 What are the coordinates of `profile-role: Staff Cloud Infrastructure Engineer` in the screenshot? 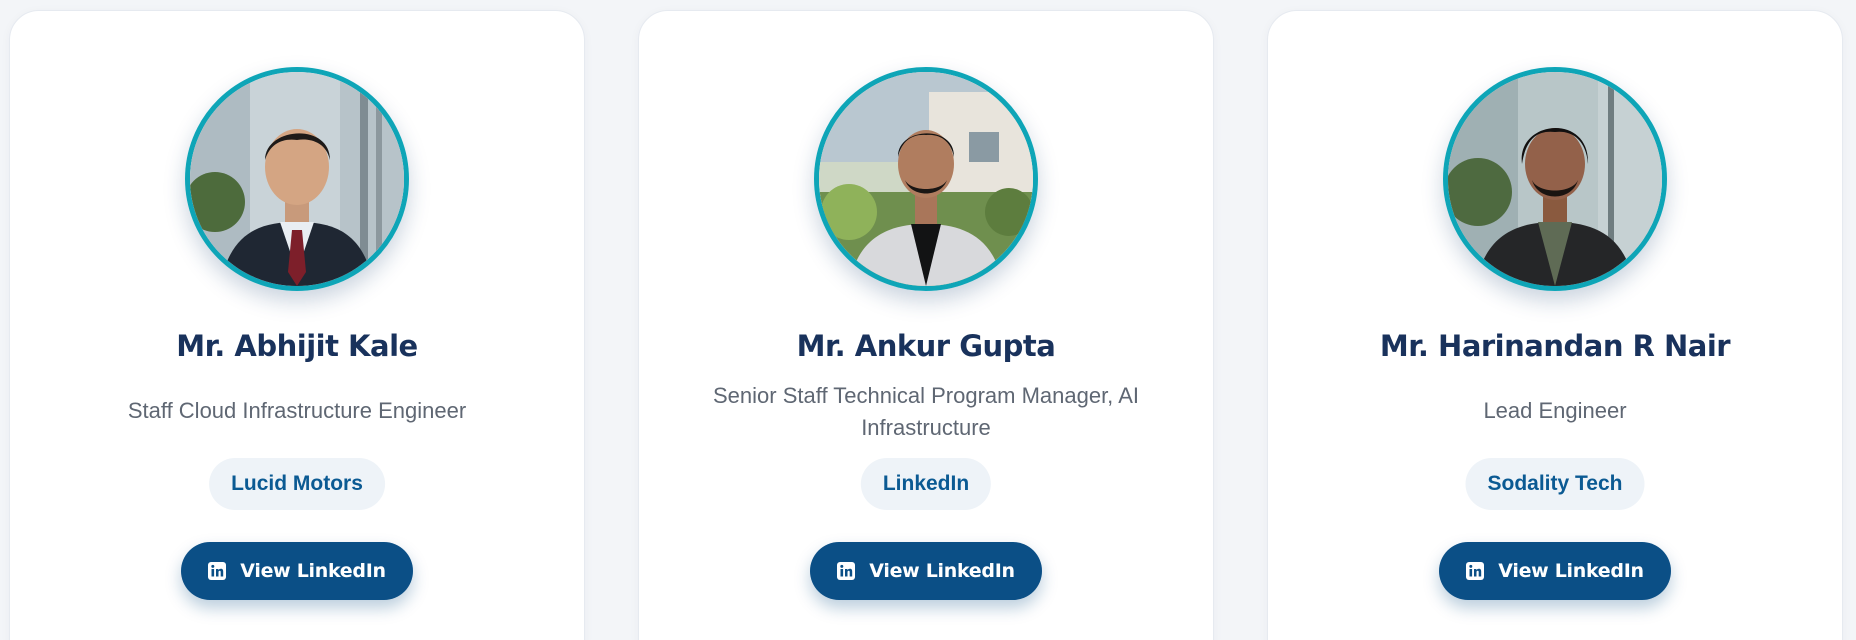 It's located at (297, 410).